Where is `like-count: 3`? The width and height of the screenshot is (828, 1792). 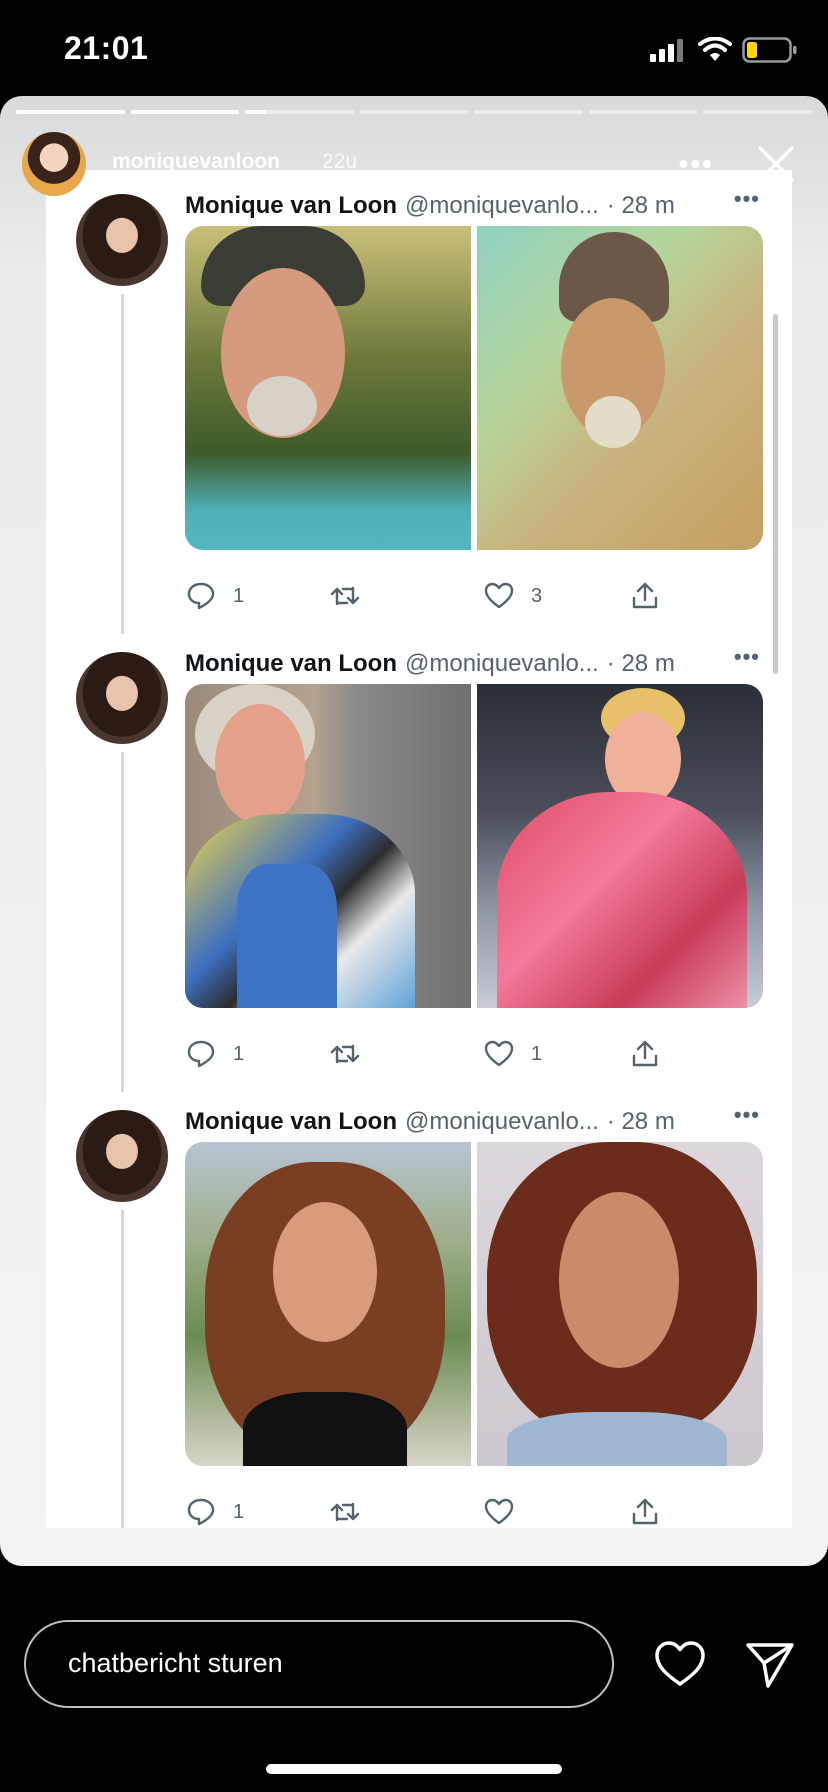
like-count: 3 is located at coordinates (537, 595).